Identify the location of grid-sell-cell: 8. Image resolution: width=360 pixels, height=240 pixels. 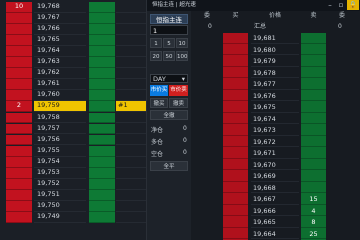
(313, 222).